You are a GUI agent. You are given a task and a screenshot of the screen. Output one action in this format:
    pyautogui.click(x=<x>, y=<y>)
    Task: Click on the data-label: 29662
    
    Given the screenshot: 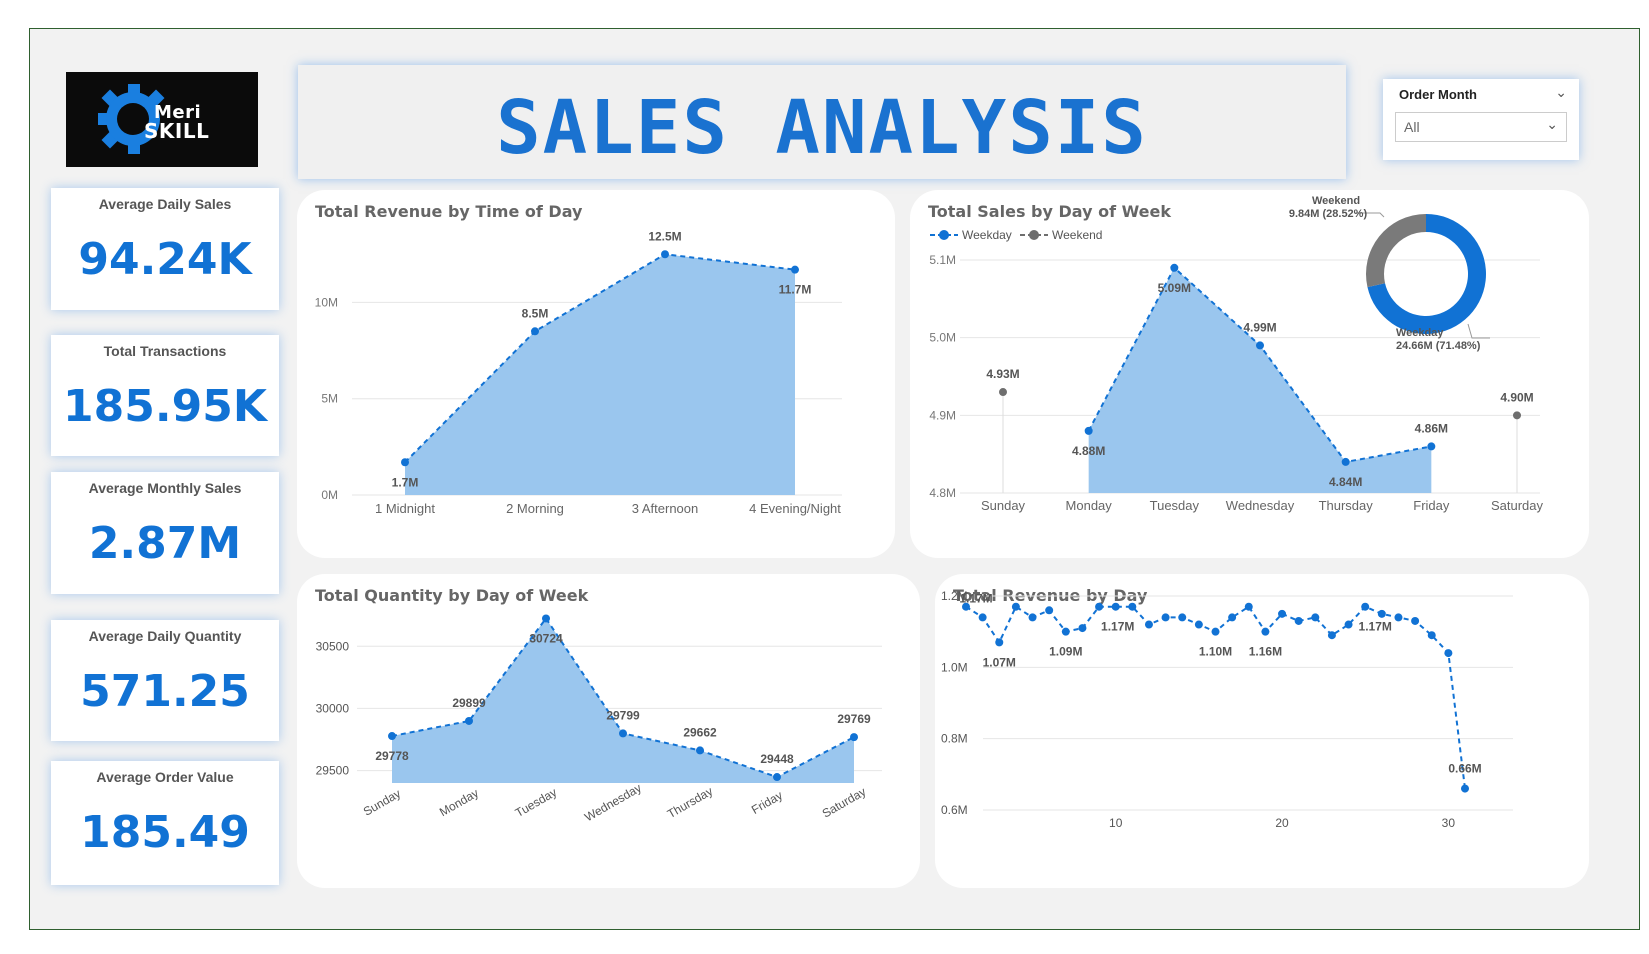 What is the action you would take?
    pyautogui.click(x=700, y=732)
    